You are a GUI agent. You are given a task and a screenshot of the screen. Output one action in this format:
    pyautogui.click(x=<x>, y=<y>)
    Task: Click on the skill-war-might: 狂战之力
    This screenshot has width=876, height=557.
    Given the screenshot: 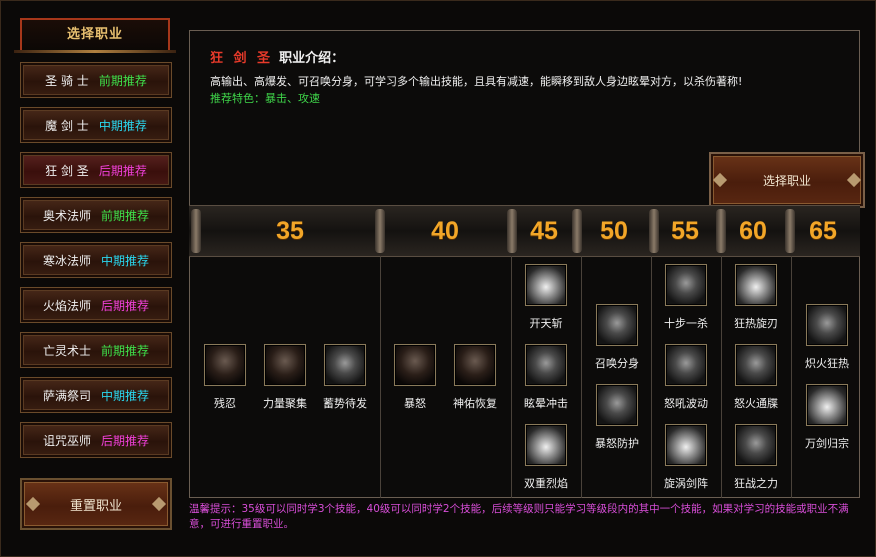 What is the action you would take?
    pyautogui.click(x=756, y=457)
    